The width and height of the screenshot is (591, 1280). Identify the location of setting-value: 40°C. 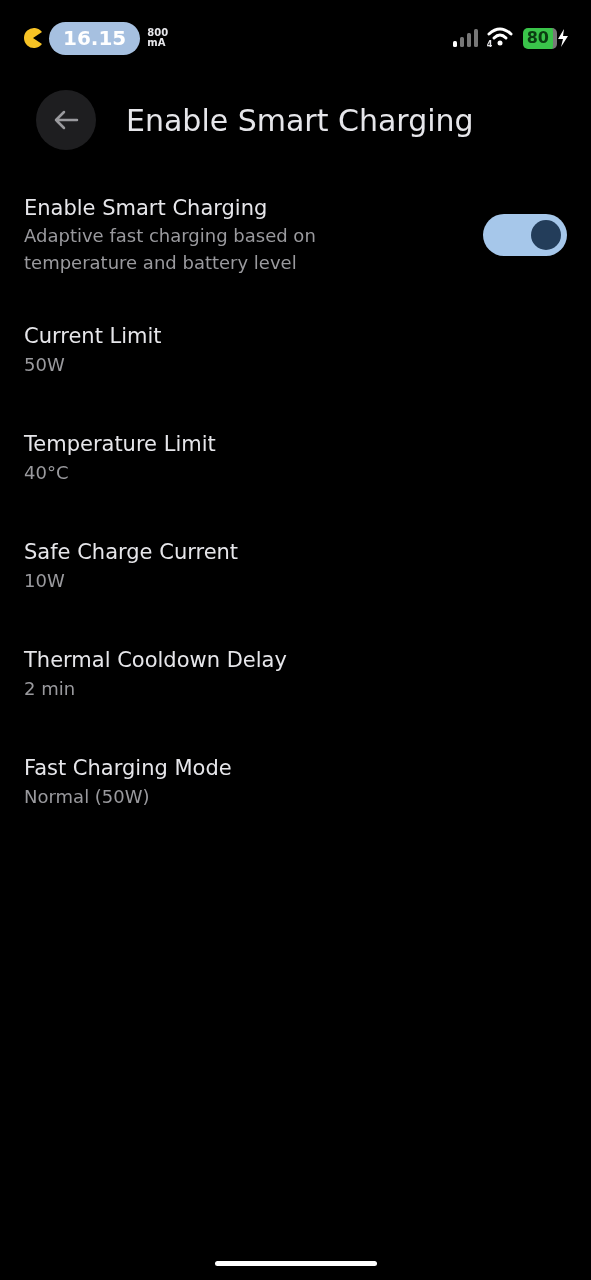
(47, 473).